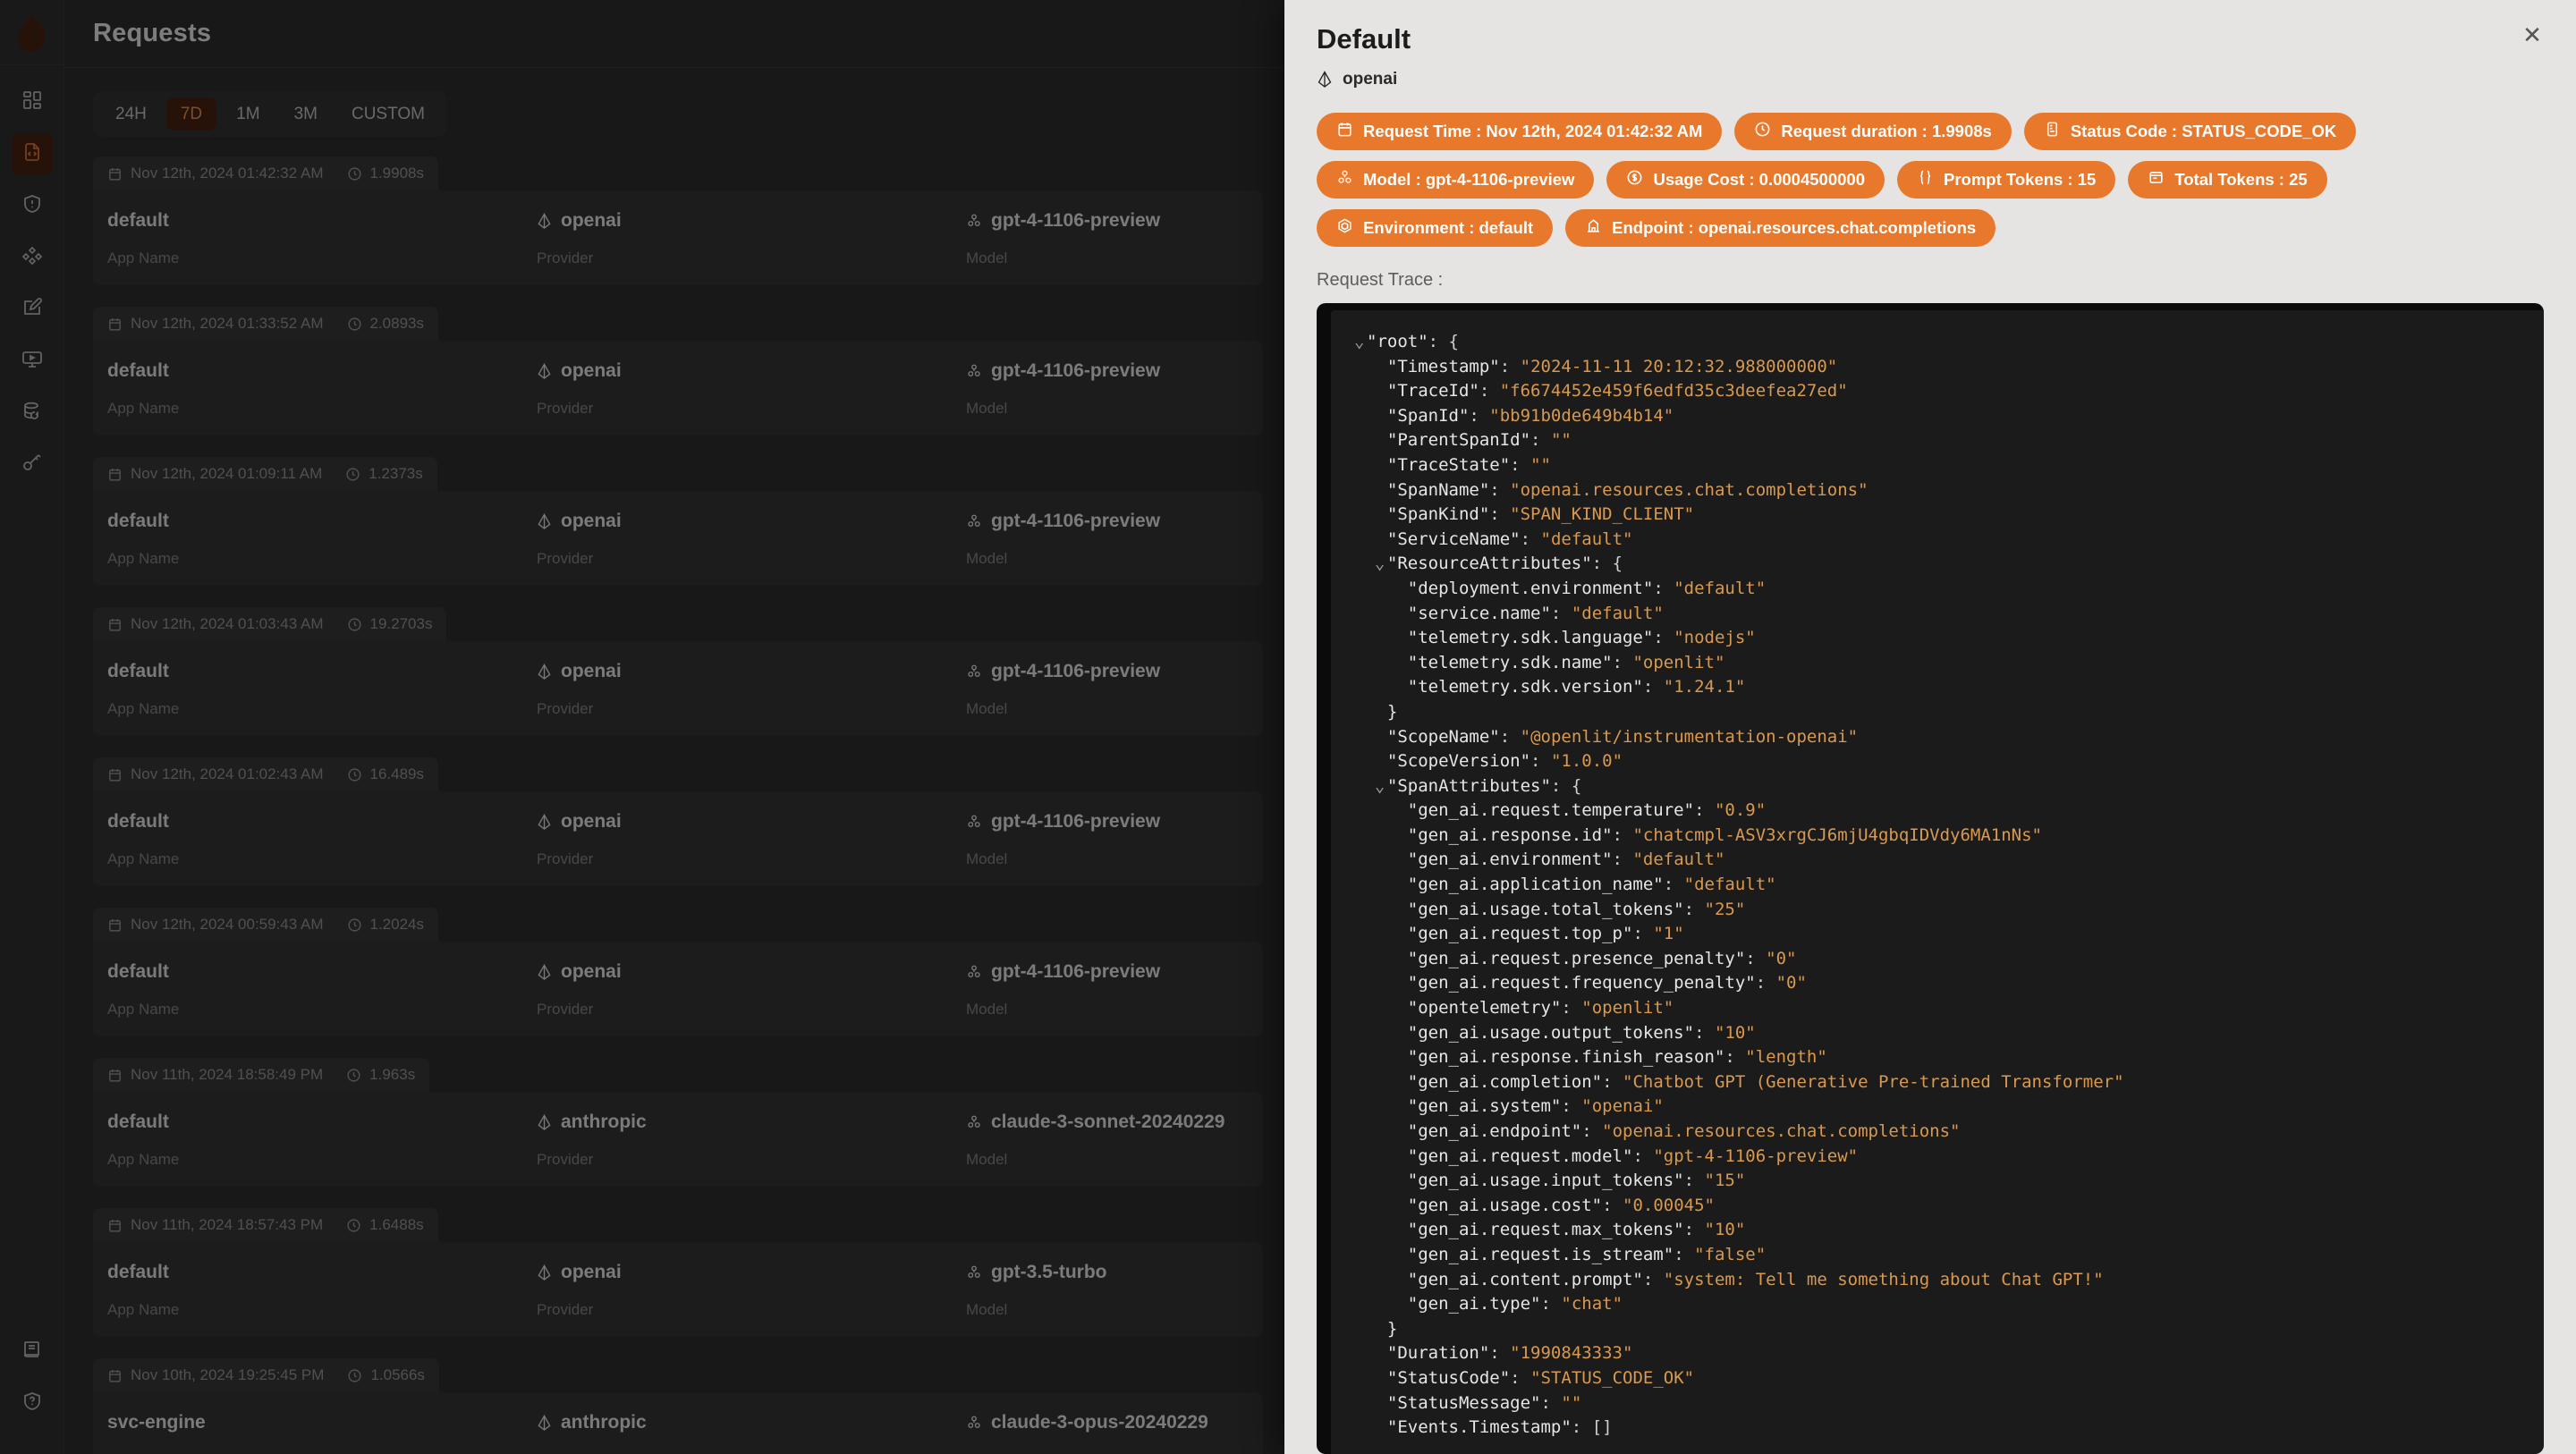  I want to click on close-icon: ✕, so click(2532, 35).